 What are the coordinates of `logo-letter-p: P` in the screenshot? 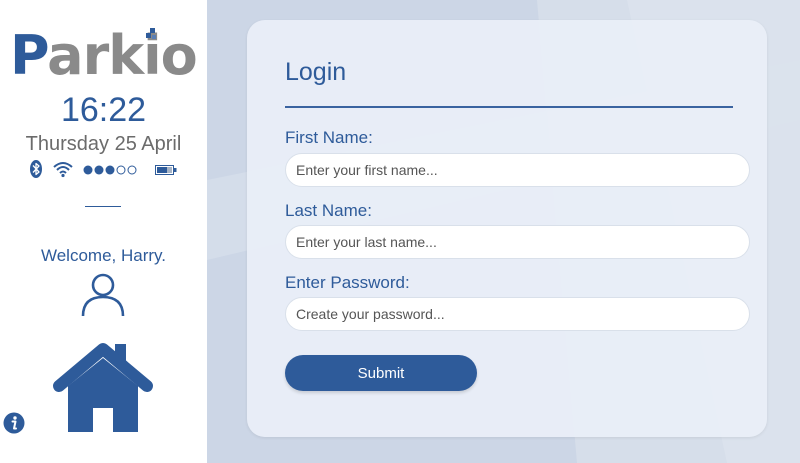 It's located at (29, 55).